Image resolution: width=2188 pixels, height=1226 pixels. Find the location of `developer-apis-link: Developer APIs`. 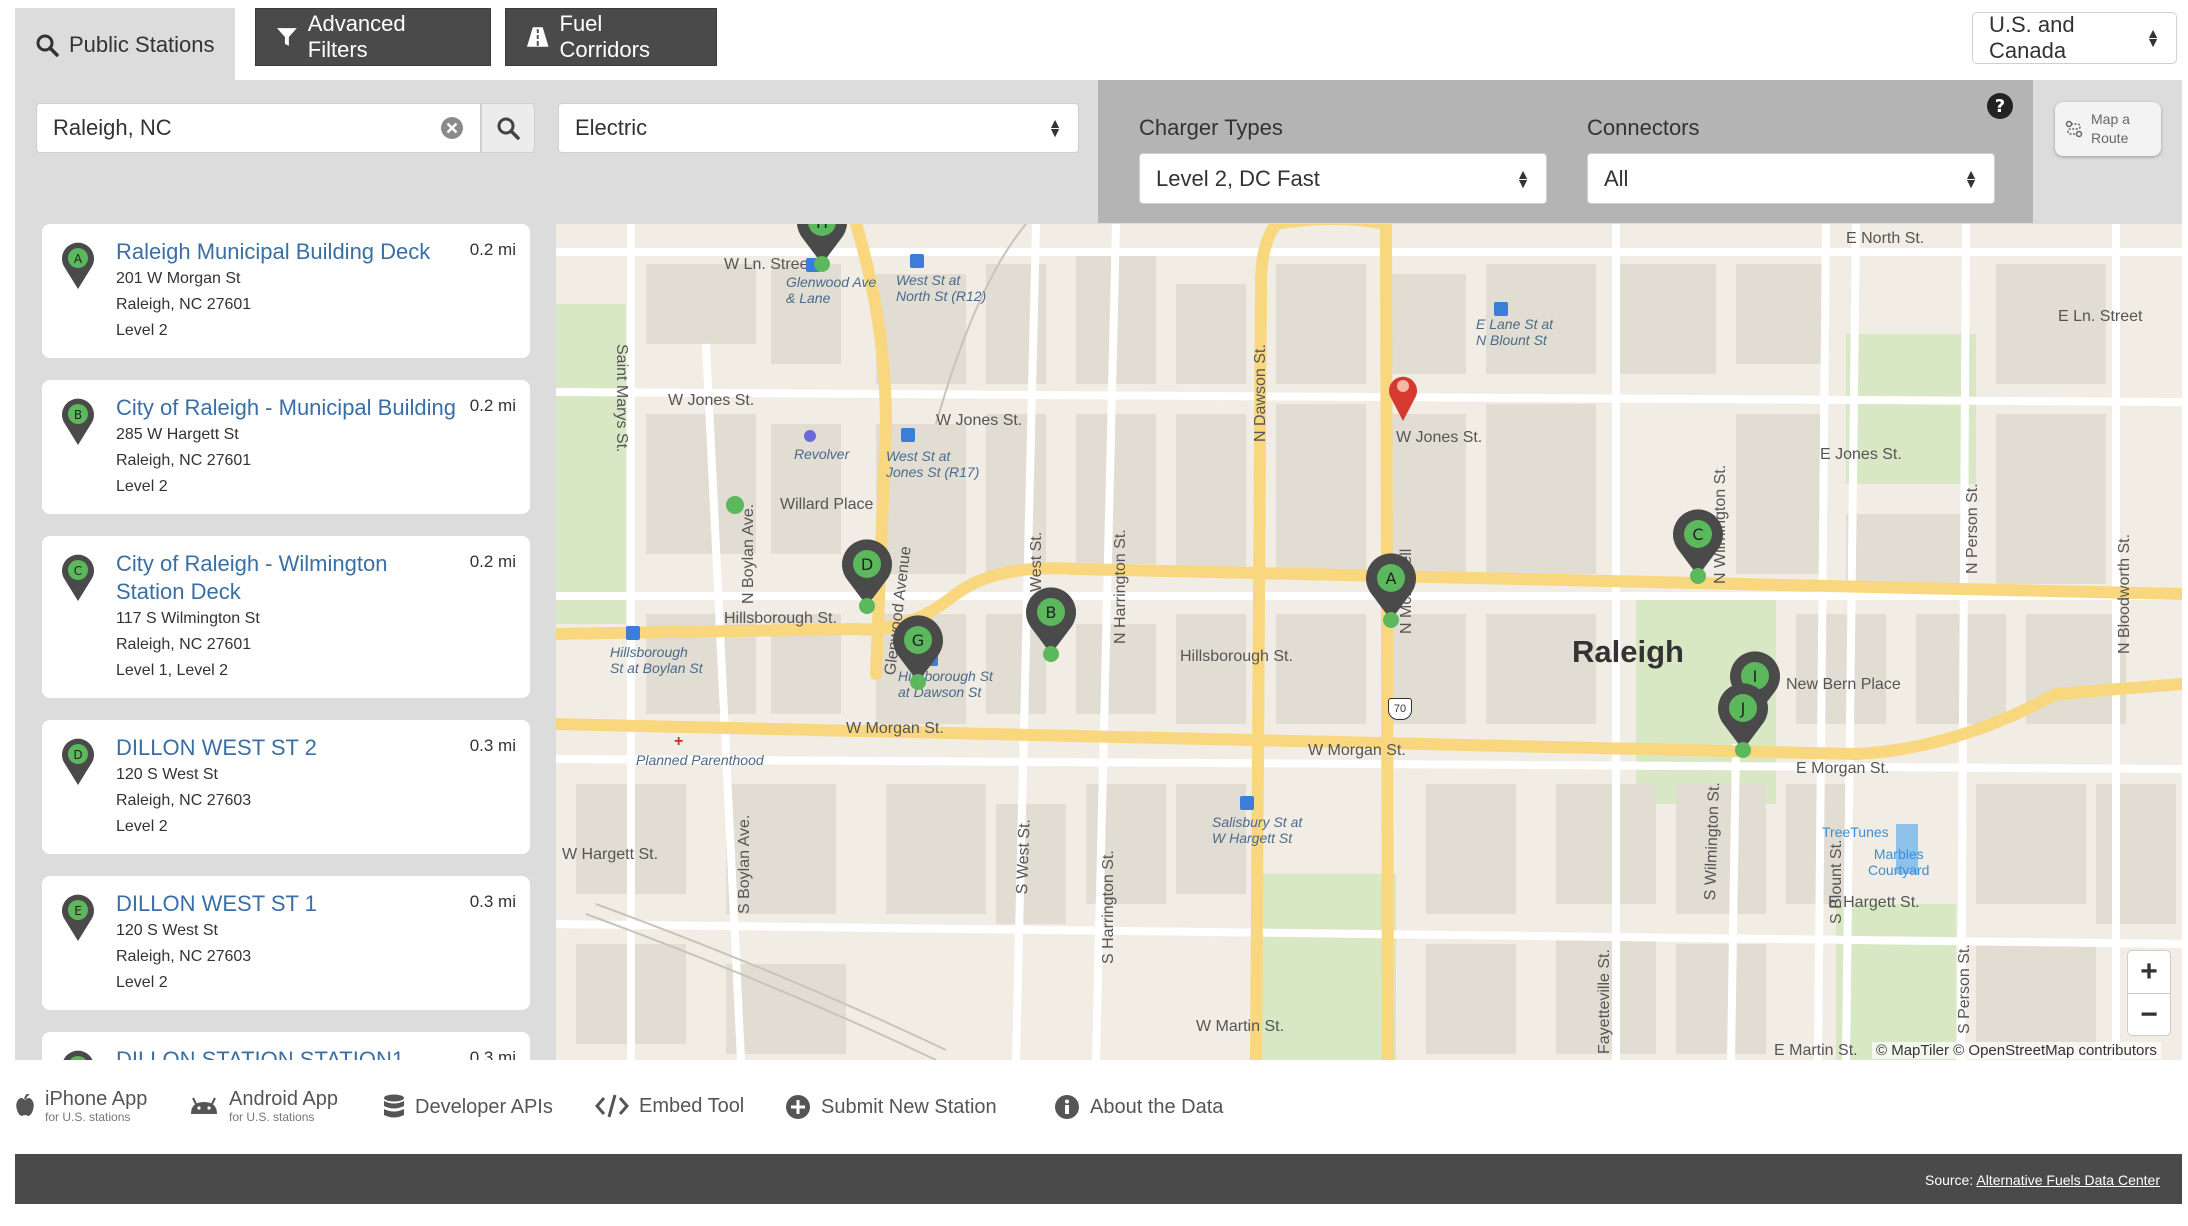

developer-apis-link: Developer APIs is located at coordinates (468, 1107).